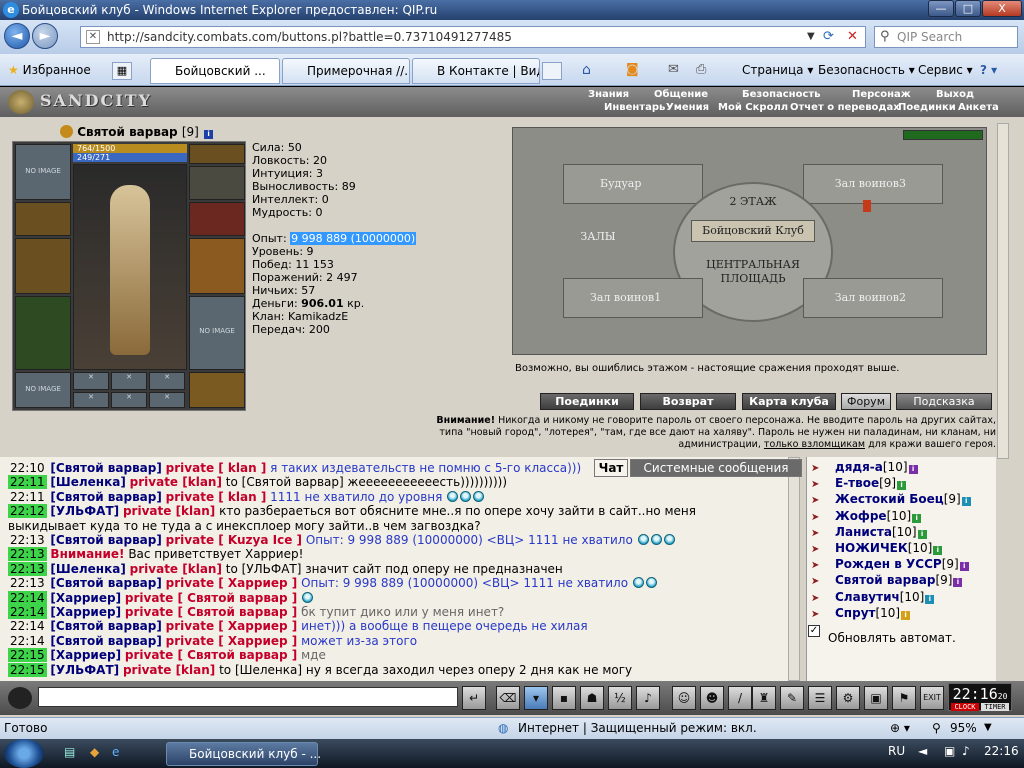 Image resolution: width=1024 pixels, height=768 pixels. Describe the element at coordinates (129, 400) in the screenshot. I see `rune-slot-5: ✕` at that location.